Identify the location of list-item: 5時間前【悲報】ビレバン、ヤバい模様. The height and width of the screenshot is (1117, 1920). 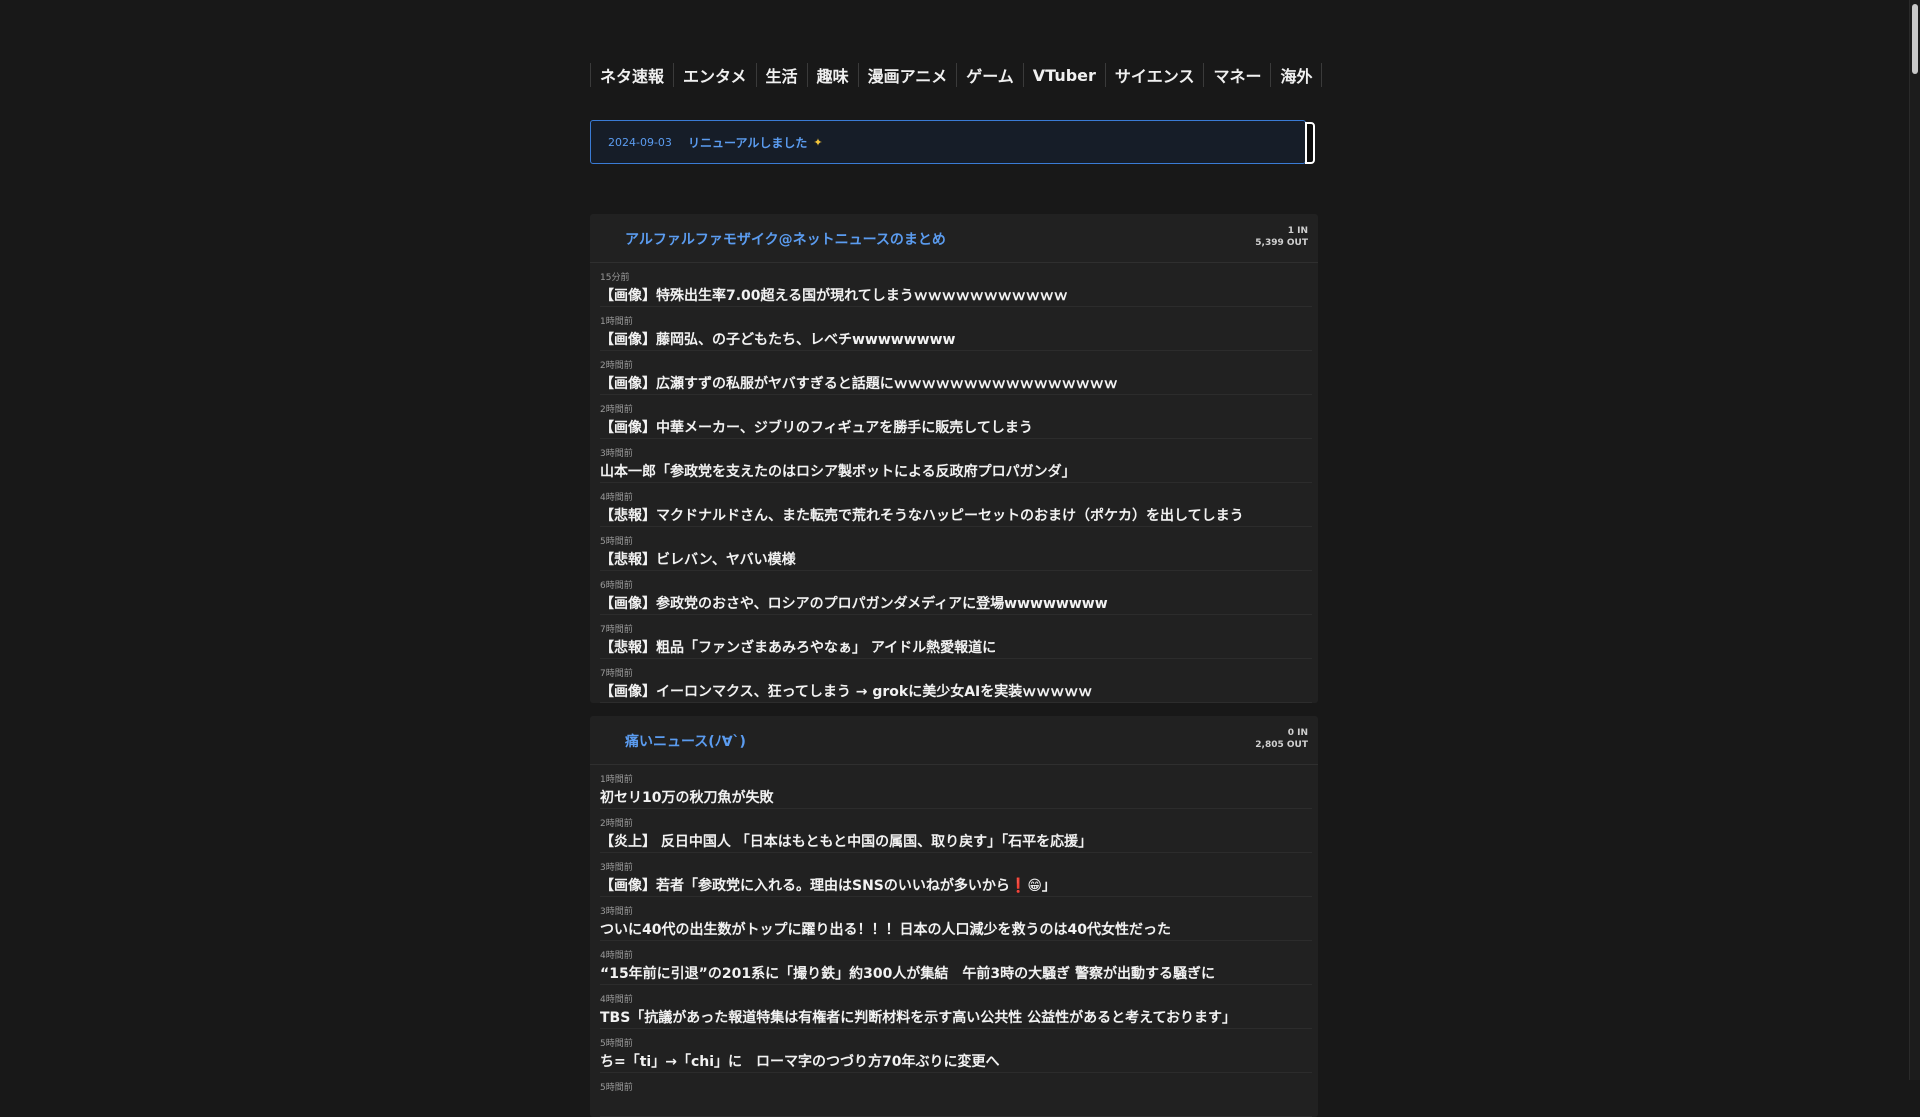
(956, 549).